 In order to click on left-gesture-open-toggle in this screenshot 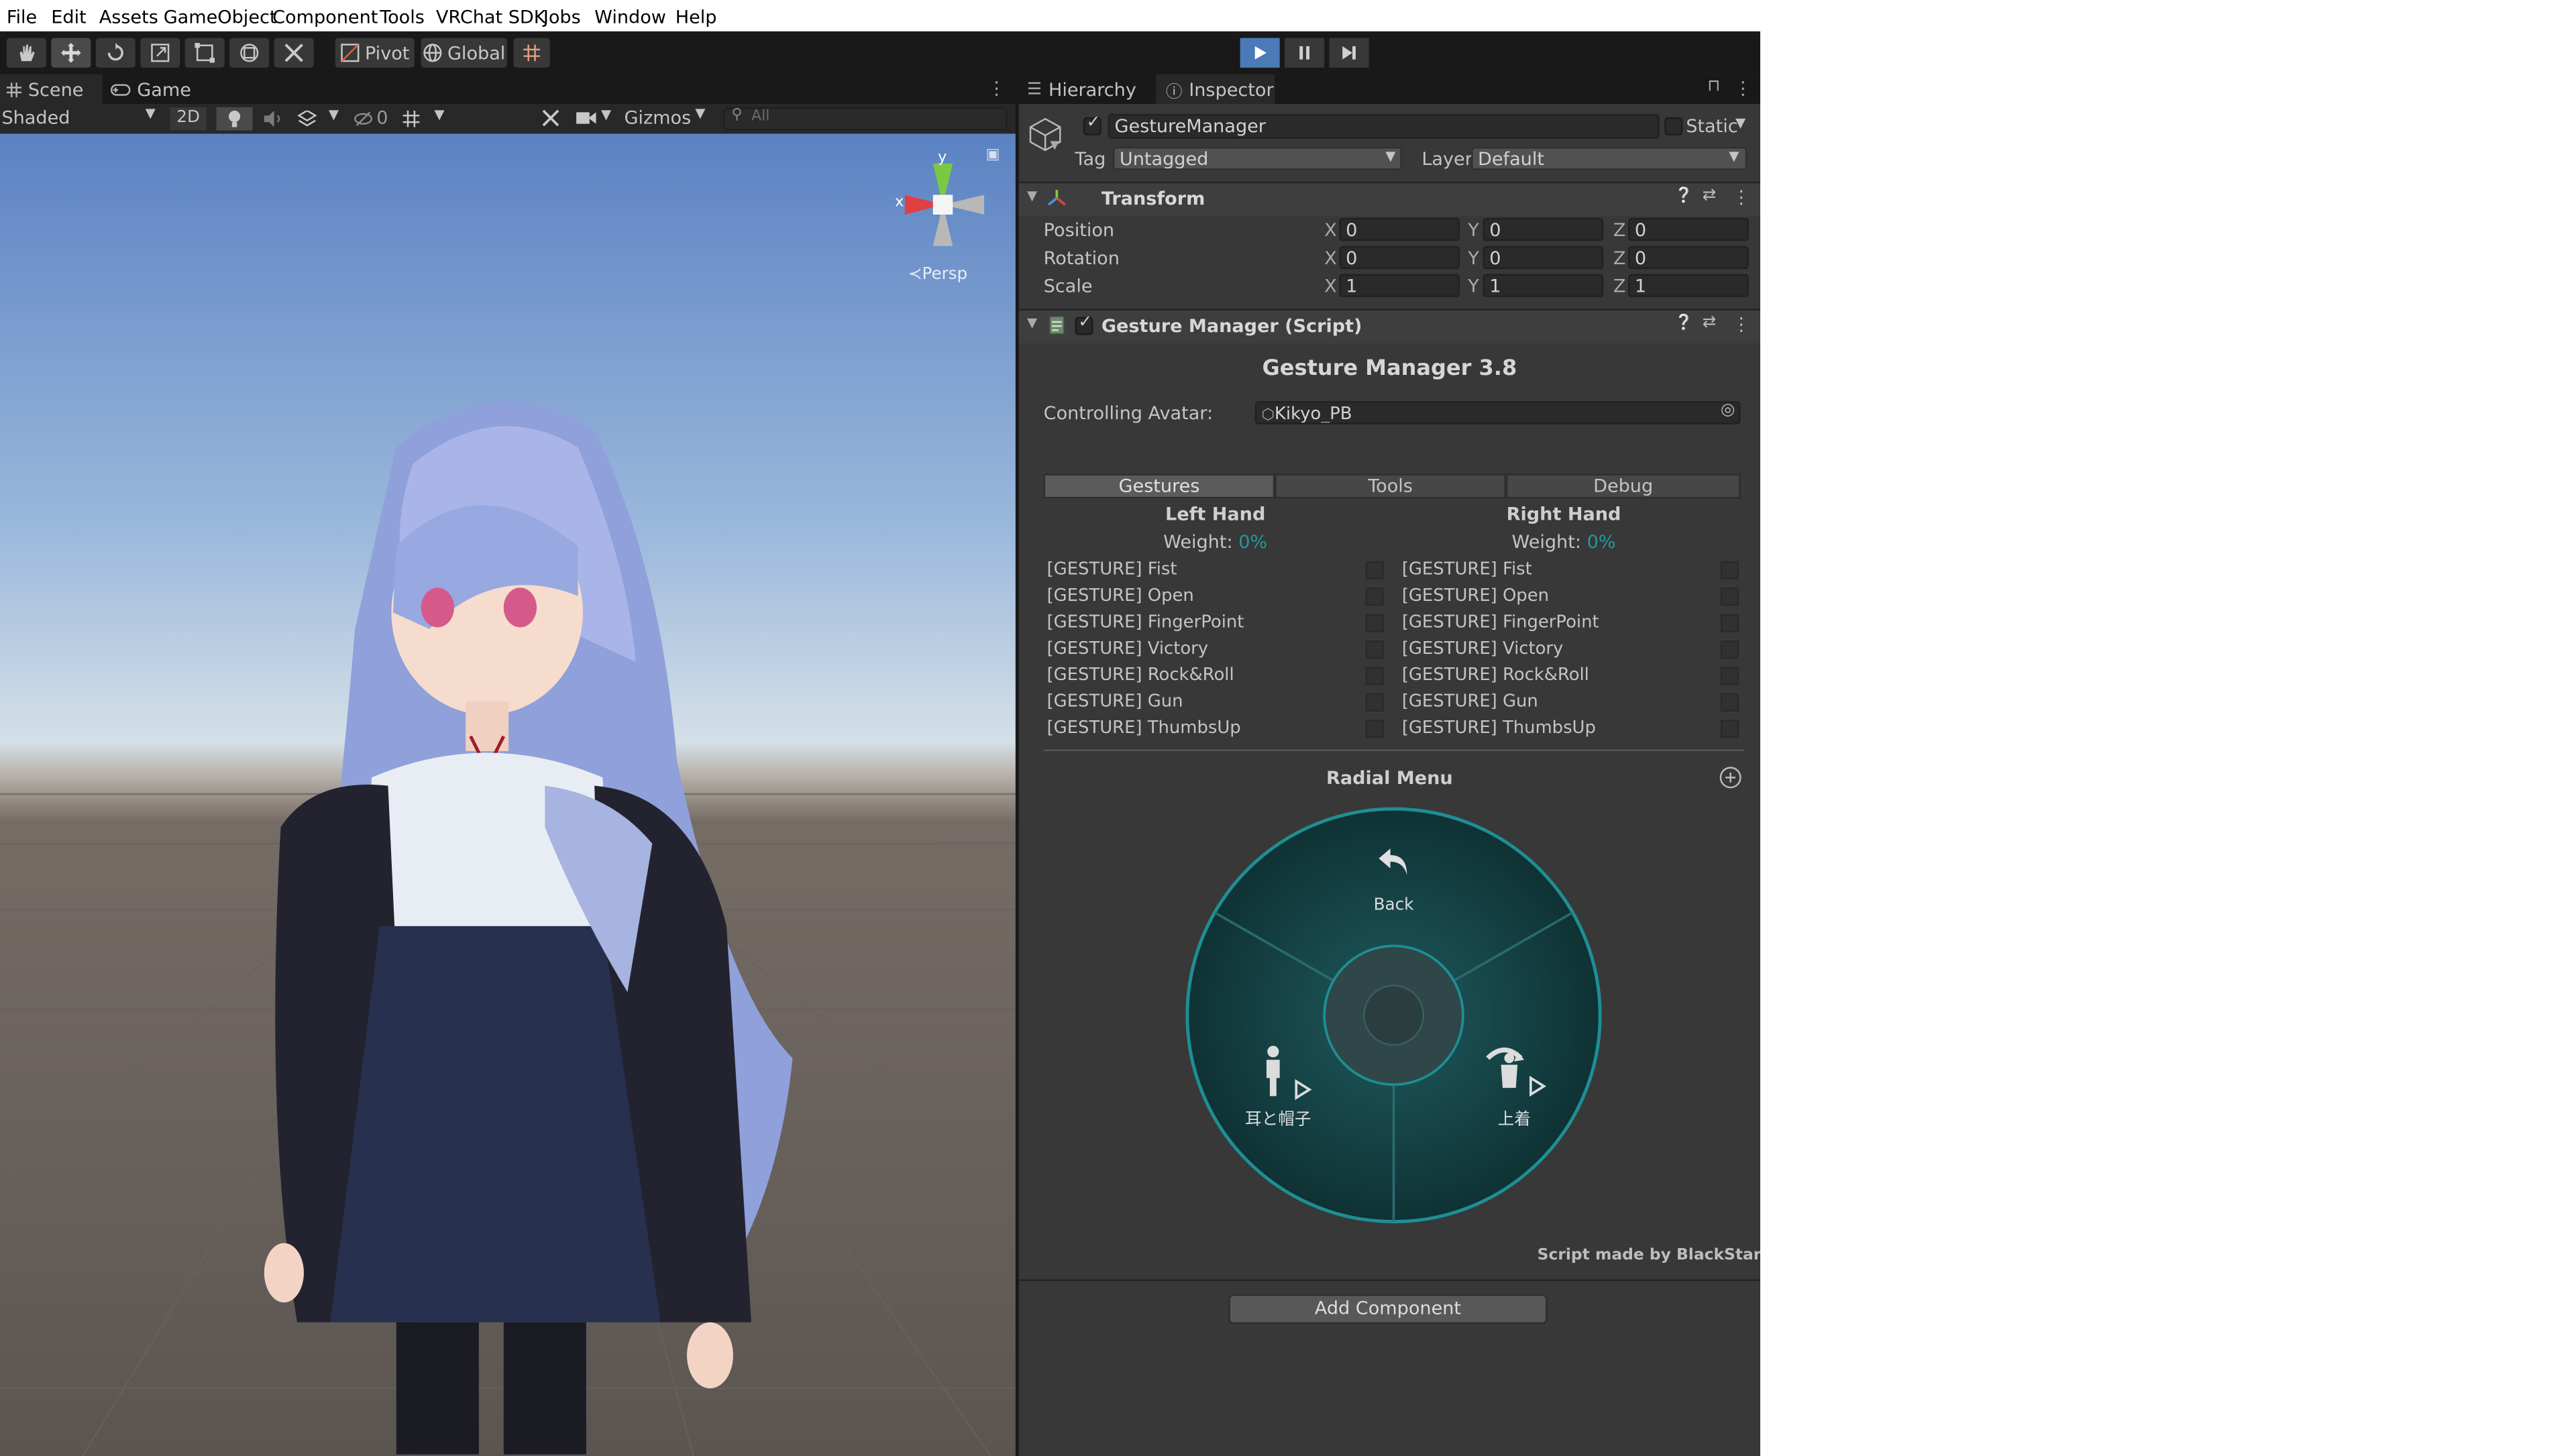, I will do `click(1374, 596)`.